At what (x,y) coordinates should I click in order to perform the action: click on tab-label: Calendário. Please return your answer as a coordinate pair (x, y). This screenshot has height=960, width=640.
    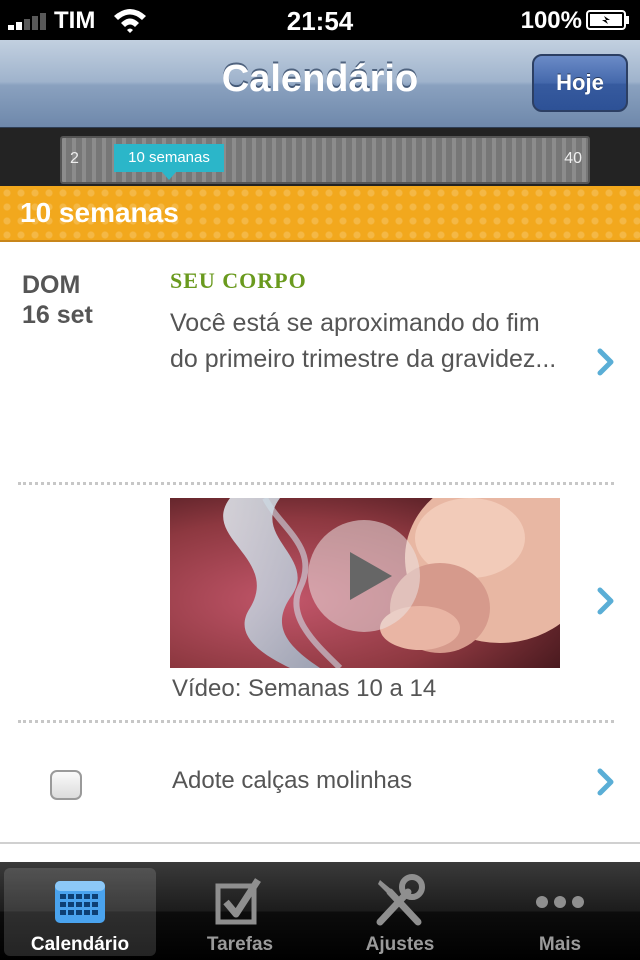
    Looking at the image, I should click on (80, 944).